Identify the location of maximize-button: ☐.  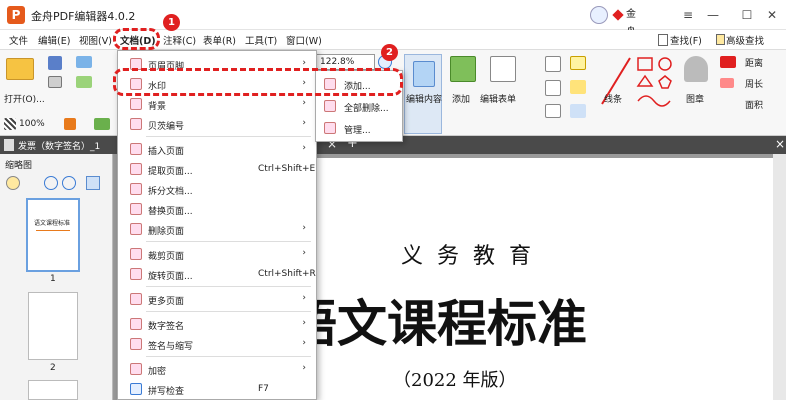
(747, 15).